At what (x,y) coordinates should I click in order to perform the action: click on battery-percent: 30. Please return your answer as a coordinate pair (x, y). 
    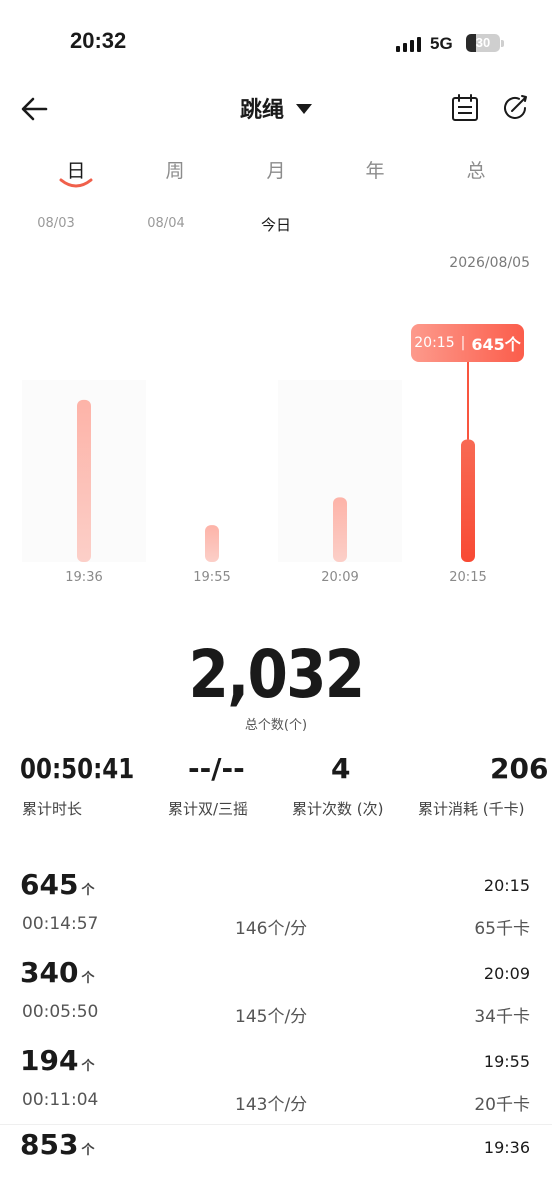
    Looking at the image, I should click on (483, 42).